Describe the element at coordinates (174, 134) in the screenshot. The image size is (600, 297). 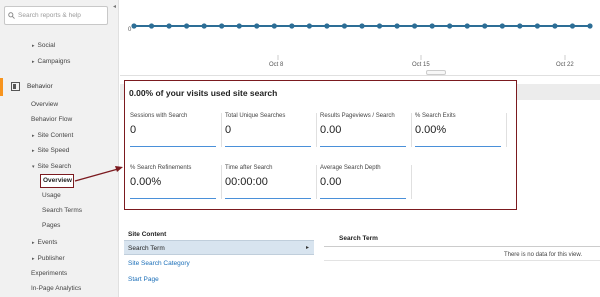
I see `metric-sessions-with-search: Sessions with Search 0` at that location.